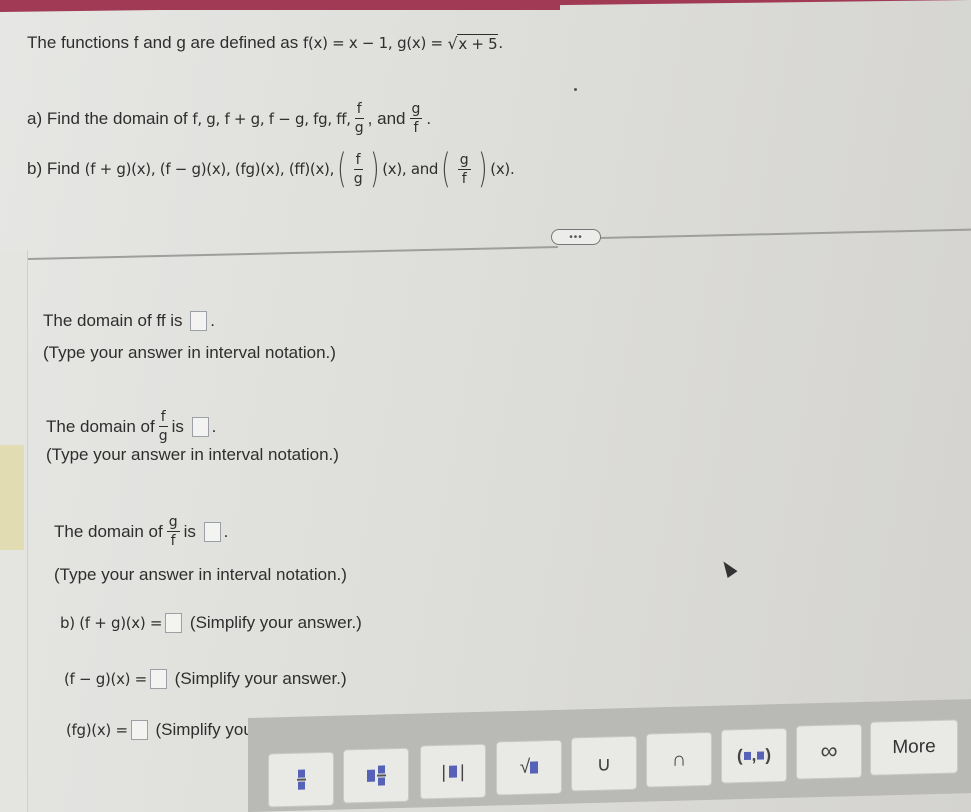 The image size is (971, 812). I want to click on domain-f-over-g-input, so click(200, 426).